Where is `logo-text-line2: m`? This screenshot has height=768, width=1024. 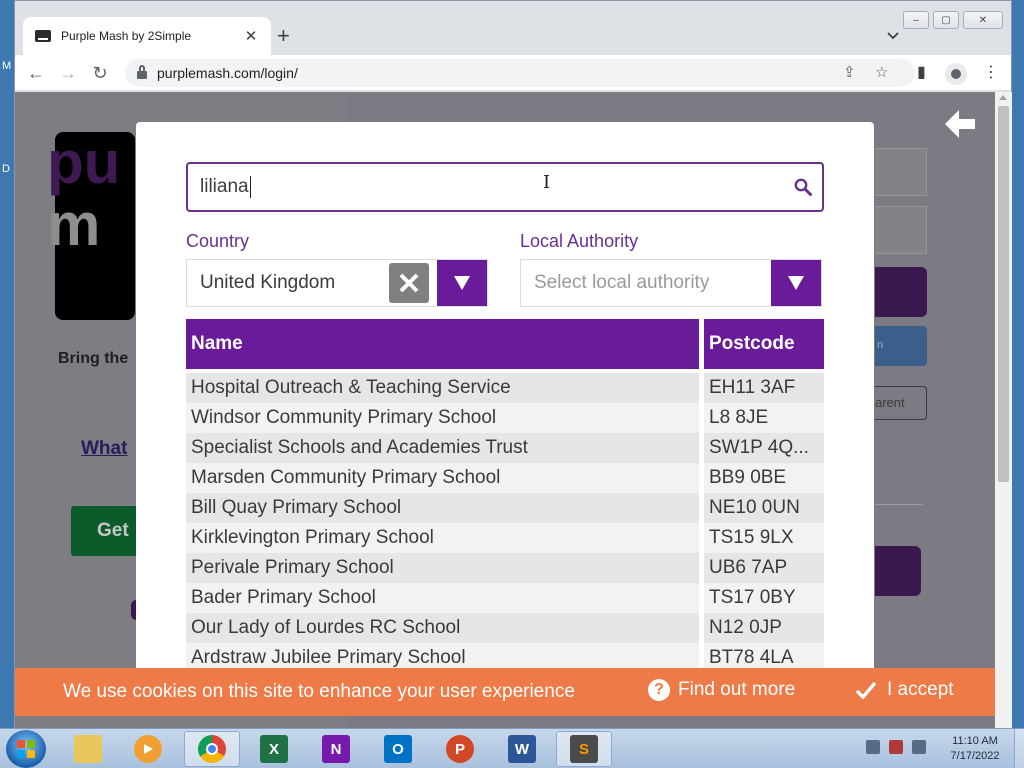
logo-text-line2: m is located at coordinates (74, 224).